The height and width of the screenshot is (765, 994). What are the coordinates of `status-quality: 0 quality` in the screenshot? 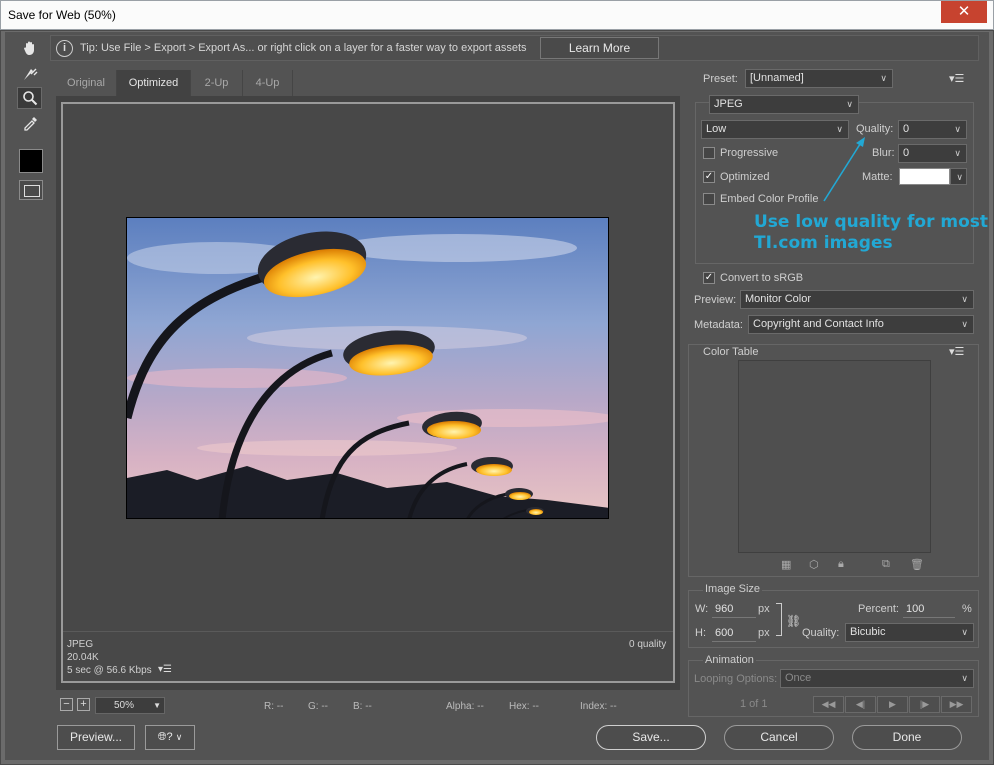 It's located at (648, 644).